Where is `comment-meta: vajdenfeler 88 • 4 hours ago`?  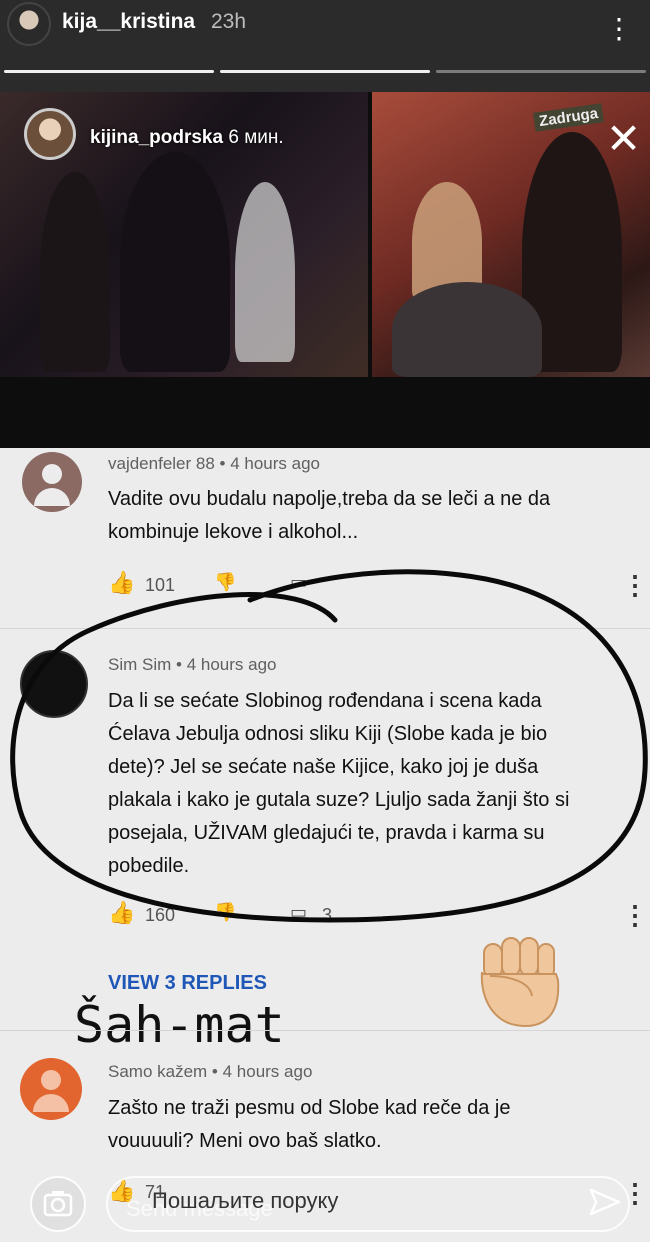 comment-meta: vajdenfeler 88 • 4 hours ago is located at coordinates (214, 463).